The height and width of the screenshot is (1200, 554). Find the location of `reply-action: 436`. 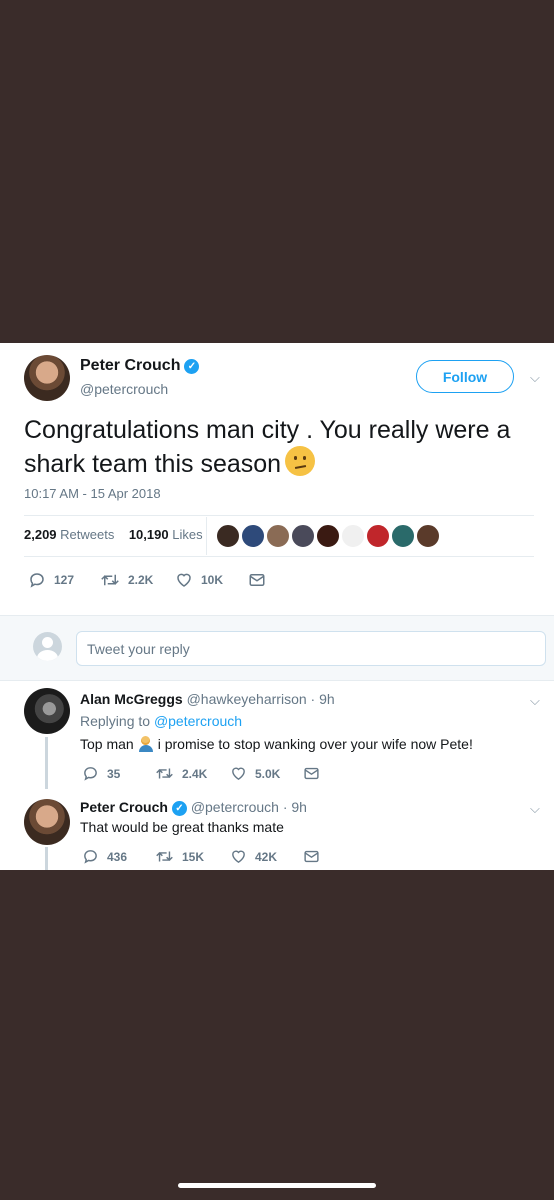

reply-action: 436 is located at coordinates (104, 856).